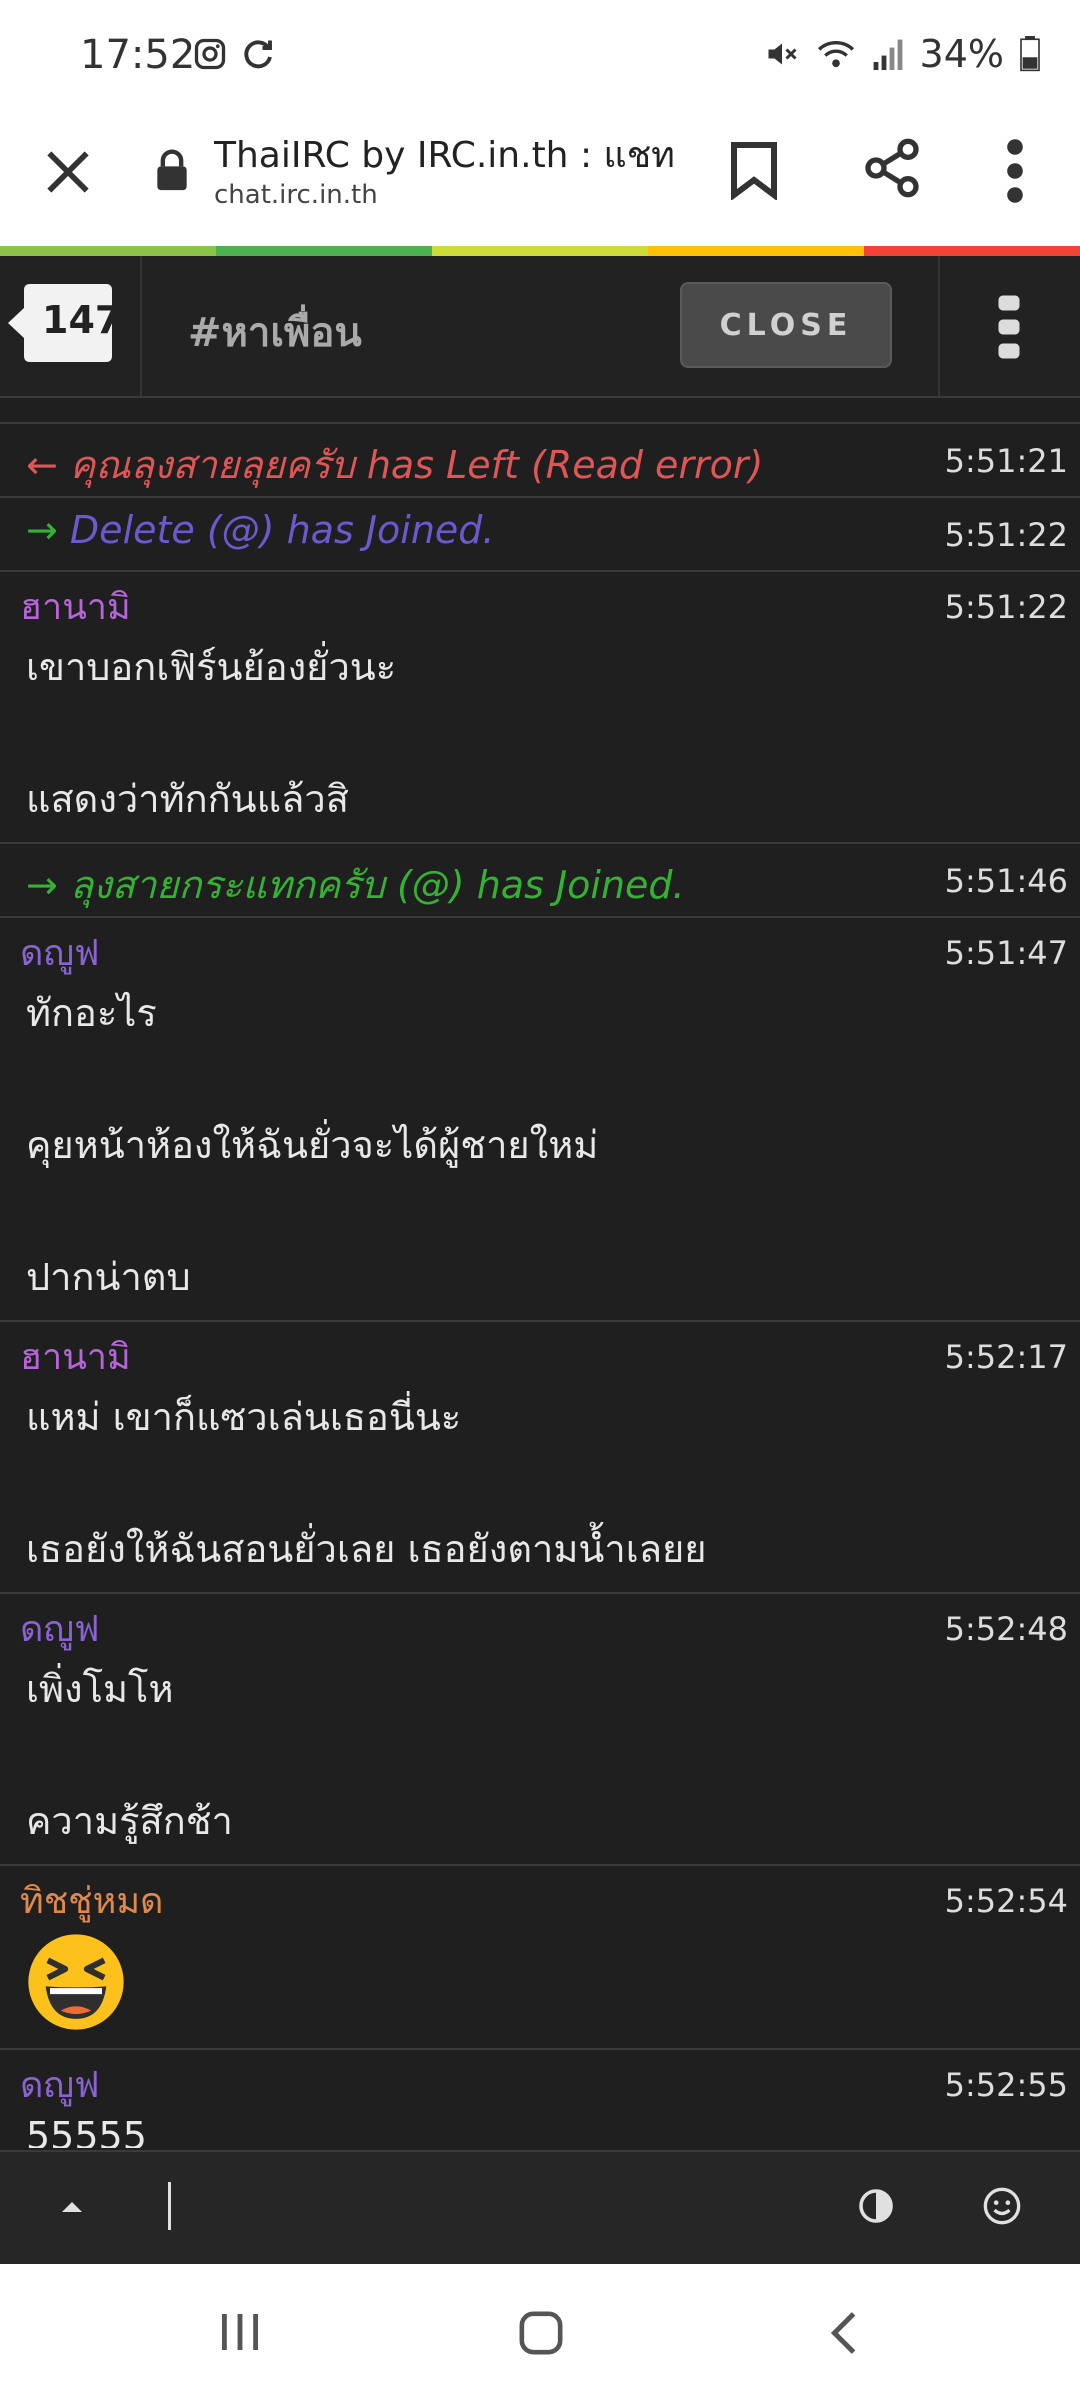  What do you see at coordinates (540, 1730) in the screenshot?
I see `message-row: 5:52:48 ดญูฟเพิ่งโมโหความรู้สึกช้า` at bounding box center [540, 1730].